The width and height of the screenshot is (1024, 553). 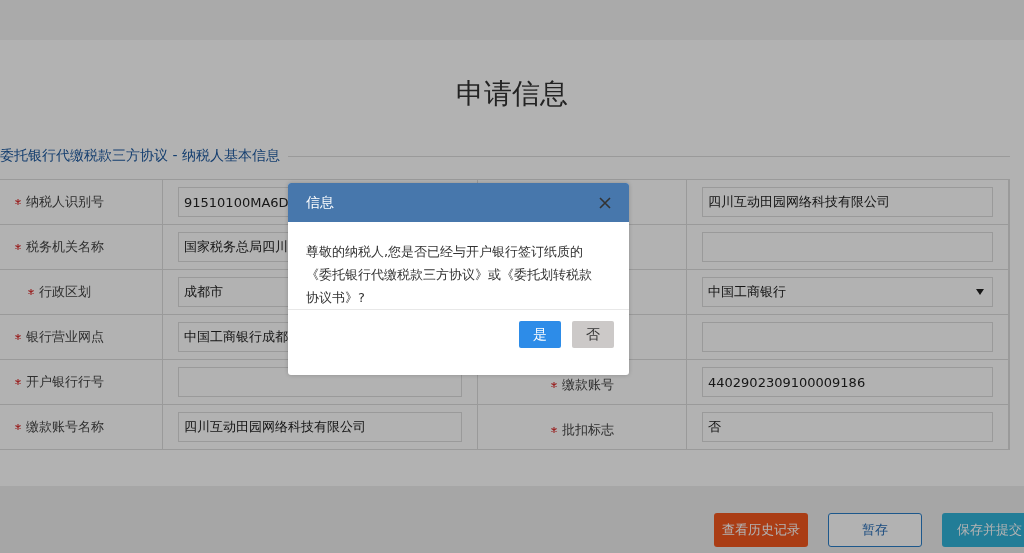 What do you see at coordinates (587, 430) in the screenshot?
I see `field-label: 批扣标志` at bounding box center [587, 430].